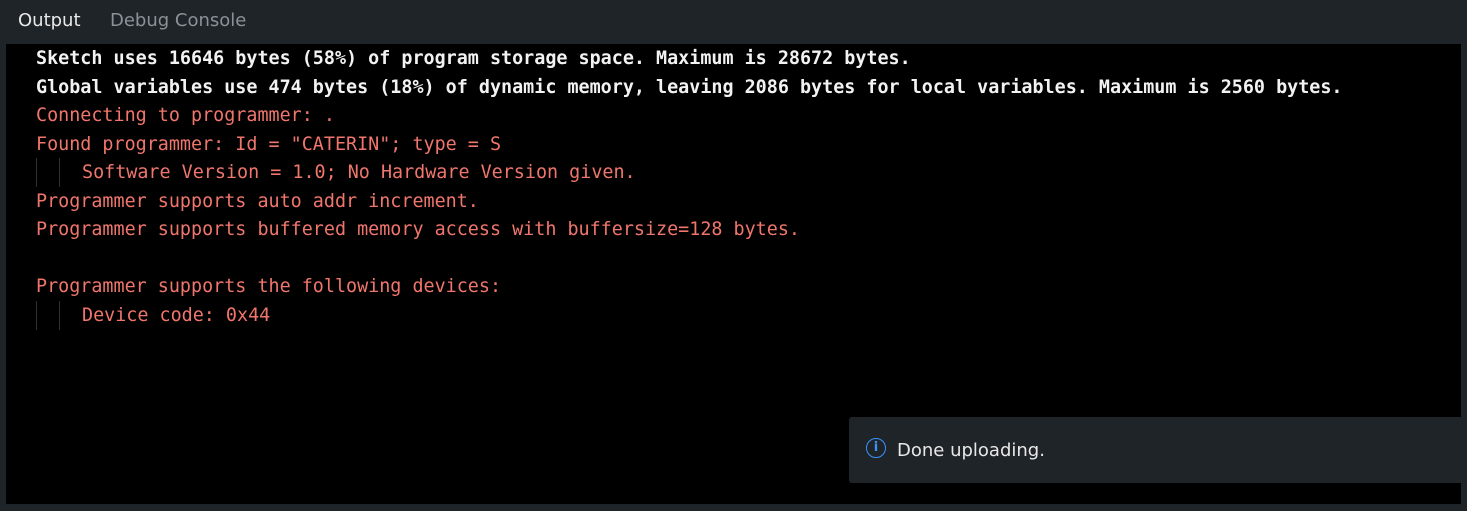 Image resolution: width=1467 pixels, height=511 pixels. Describe the element at coordinates (1158, 450) in the screenshot. I see `notification-toast: i Done uploading.` at that location.